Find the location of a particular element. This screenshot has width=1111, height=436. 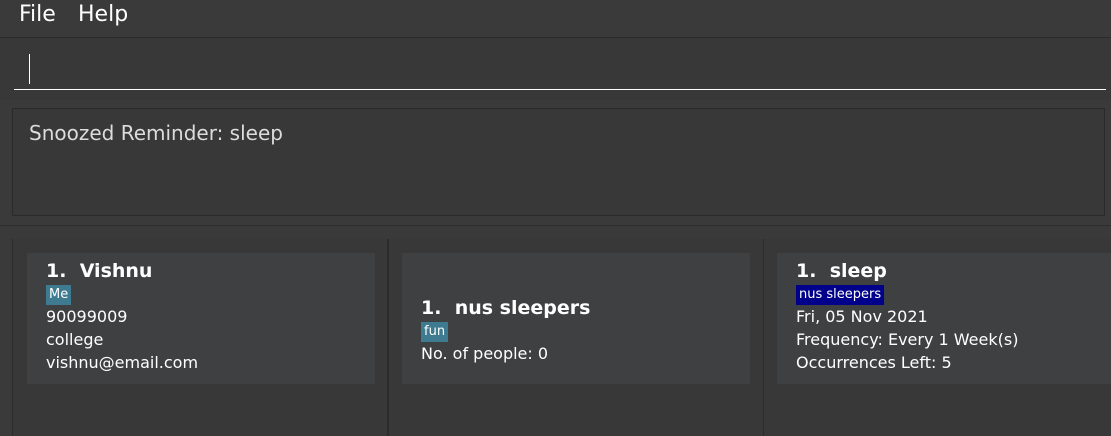

section-divider is located at coordinates (555, 225).